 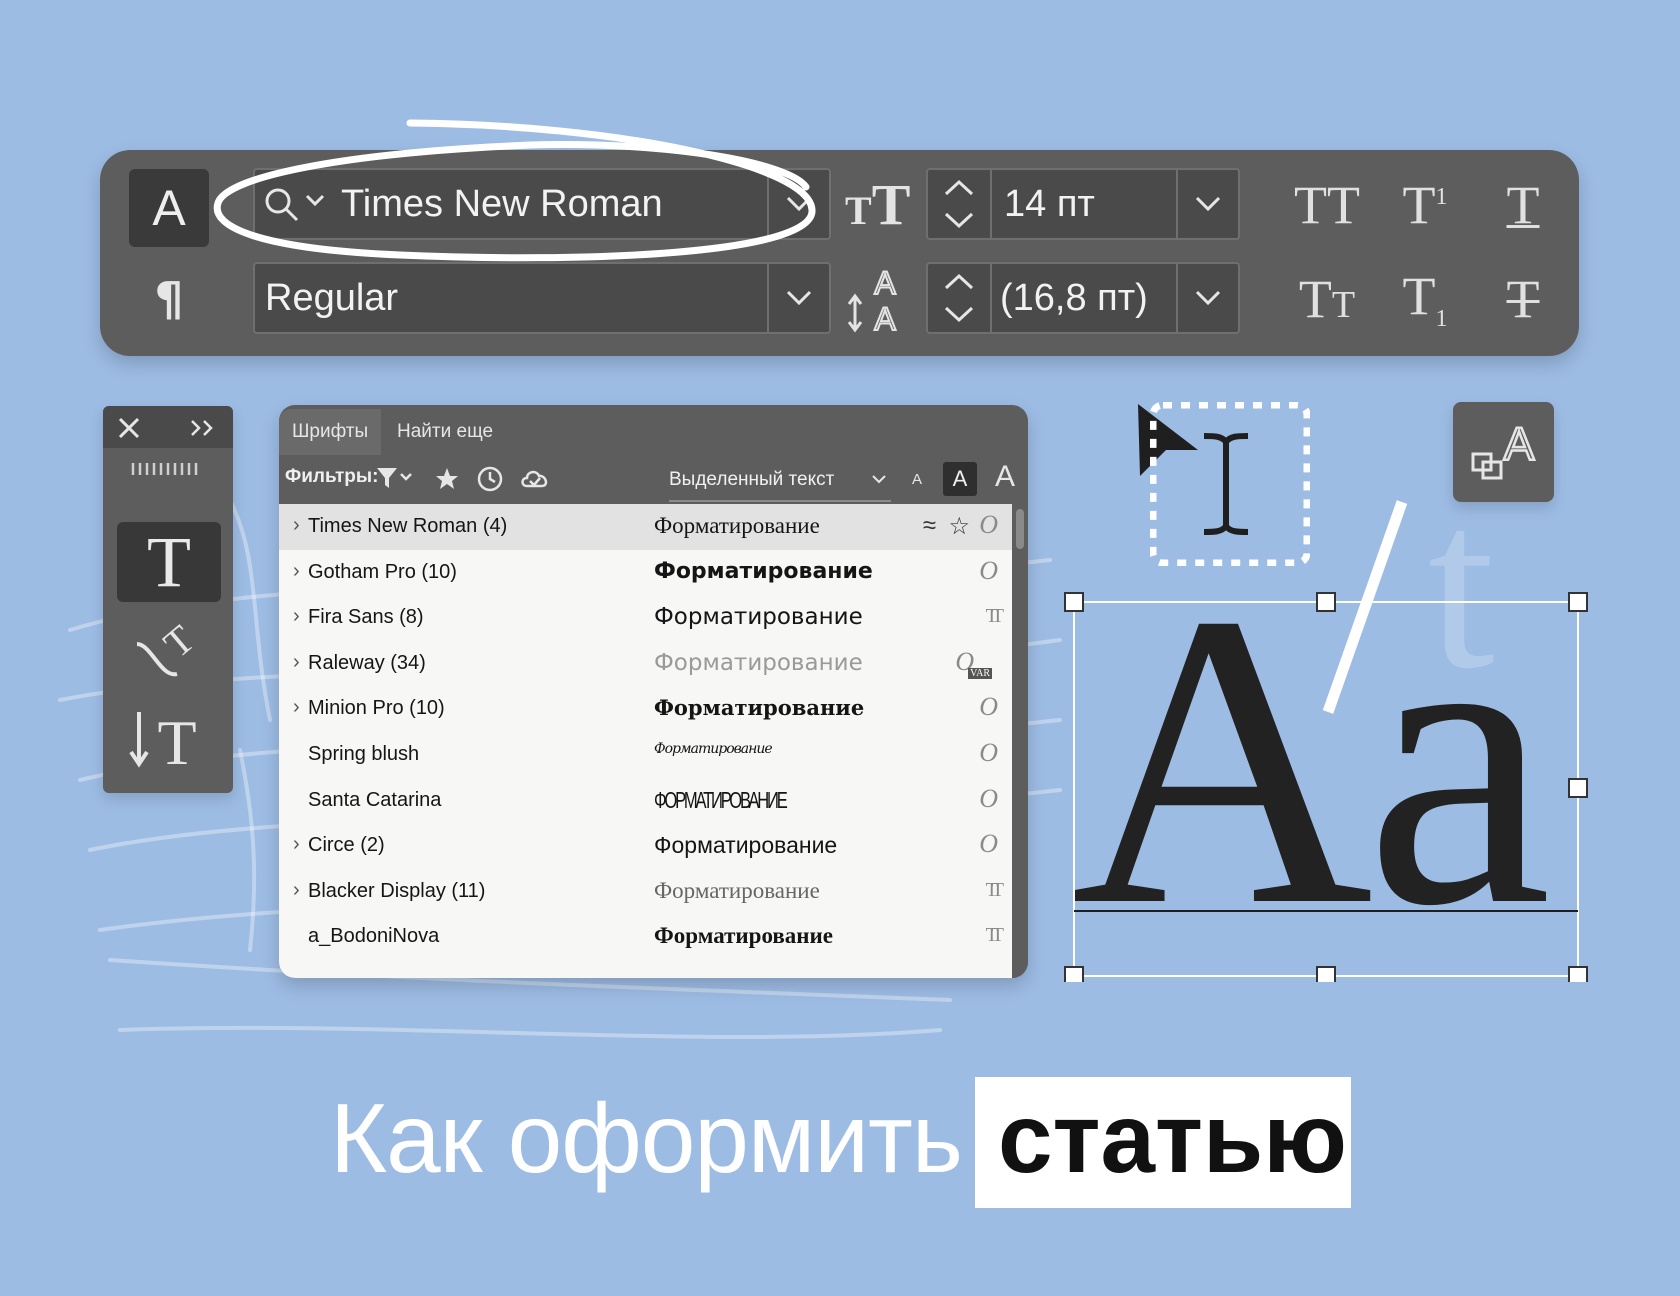 I want to click on font-list-row: › Minion Pro (10) Форматирование O, so click(x=645, y=709).